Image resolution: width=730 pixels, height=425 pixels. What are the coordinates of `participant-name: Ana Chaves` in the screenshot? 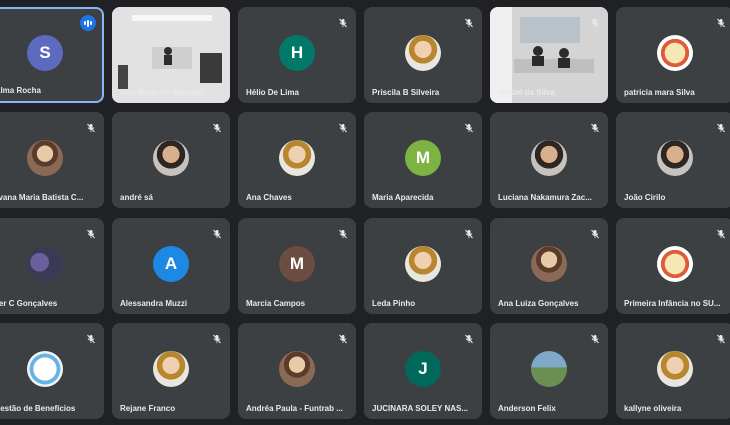 It's located at (269, 197).